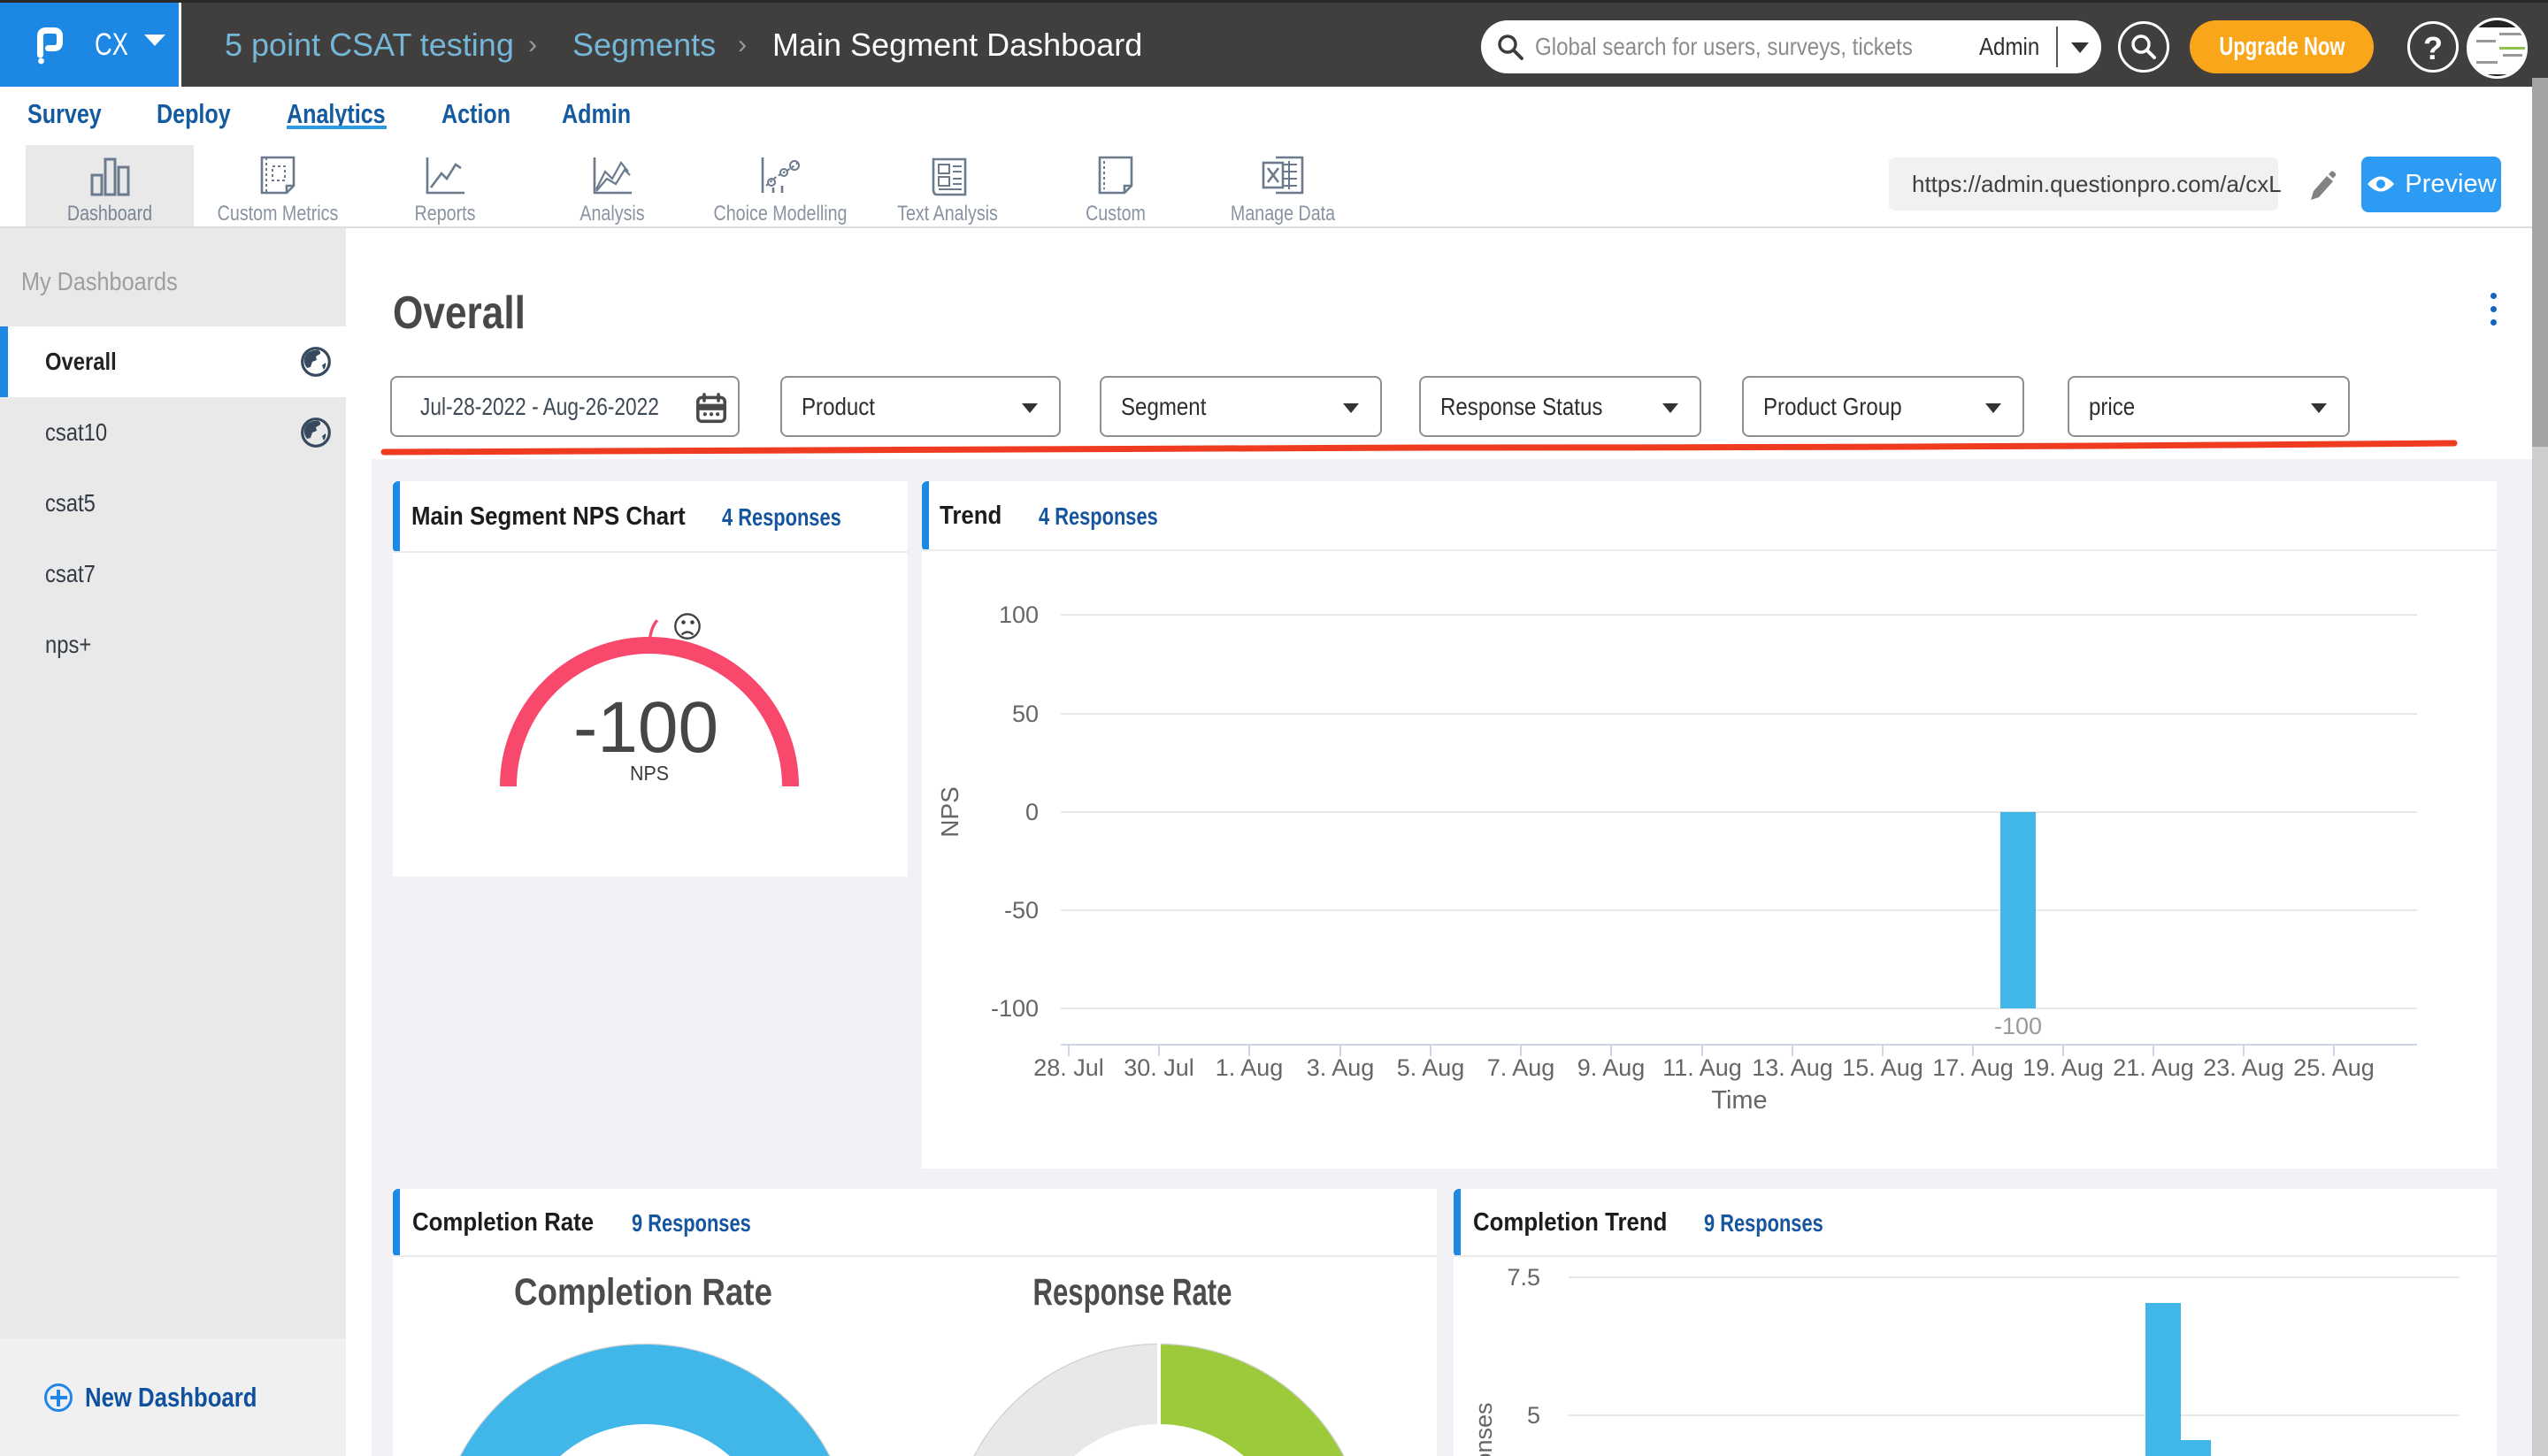  What do you see at coordinates (1431, 1067) in the screenshot?
I see `svg-text: 5. Aug` at bounding box center [1431, 1067].